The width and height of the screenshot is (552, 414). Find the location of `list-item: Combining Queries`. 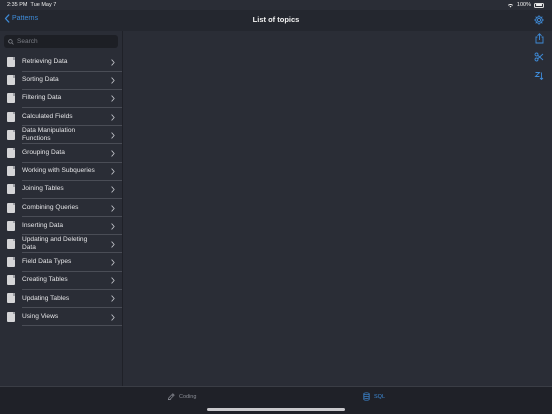

list-item: Combining Queries is located at coordinates (61, 208).